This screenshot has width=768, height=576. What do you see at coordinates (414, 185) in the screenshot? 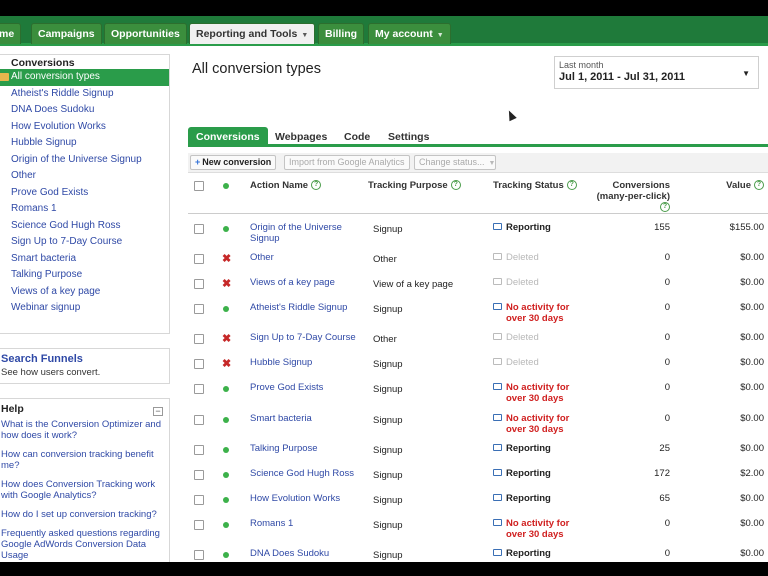
I see `col-tracking-purpose: Tracking Purpose?` at bounding box center [414, 185].